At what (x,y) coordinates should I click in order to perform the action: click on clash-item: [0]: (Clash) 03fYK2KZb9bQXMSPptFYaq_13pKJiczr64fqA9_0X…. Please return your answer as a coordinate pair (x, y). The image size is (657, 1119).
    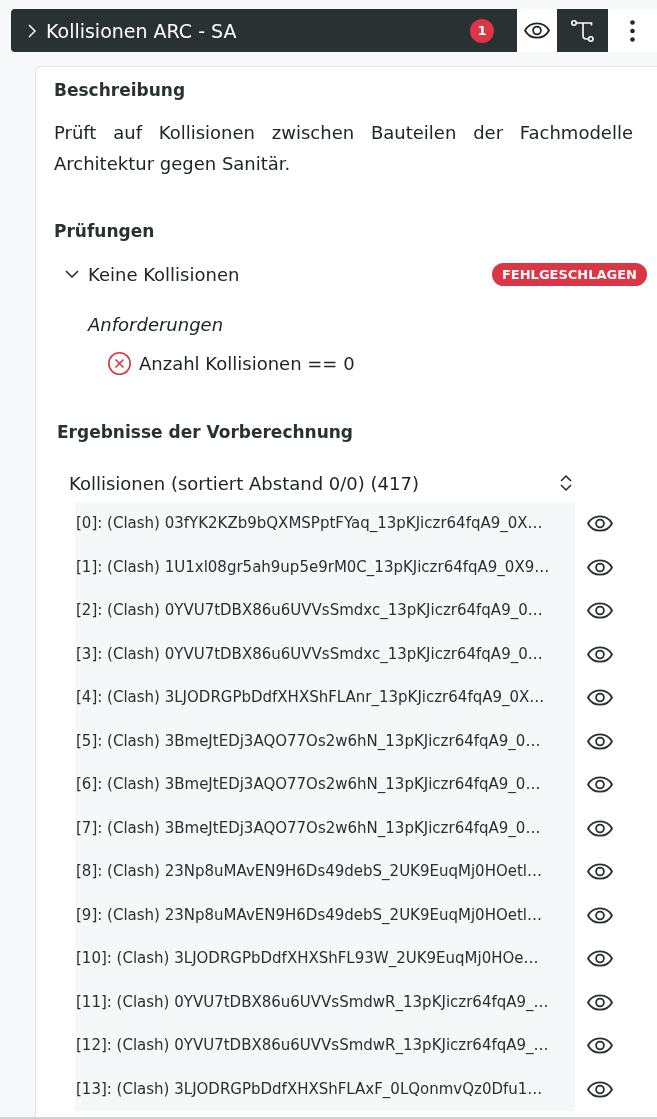
    Looking at the image, I should click on (325, 524).